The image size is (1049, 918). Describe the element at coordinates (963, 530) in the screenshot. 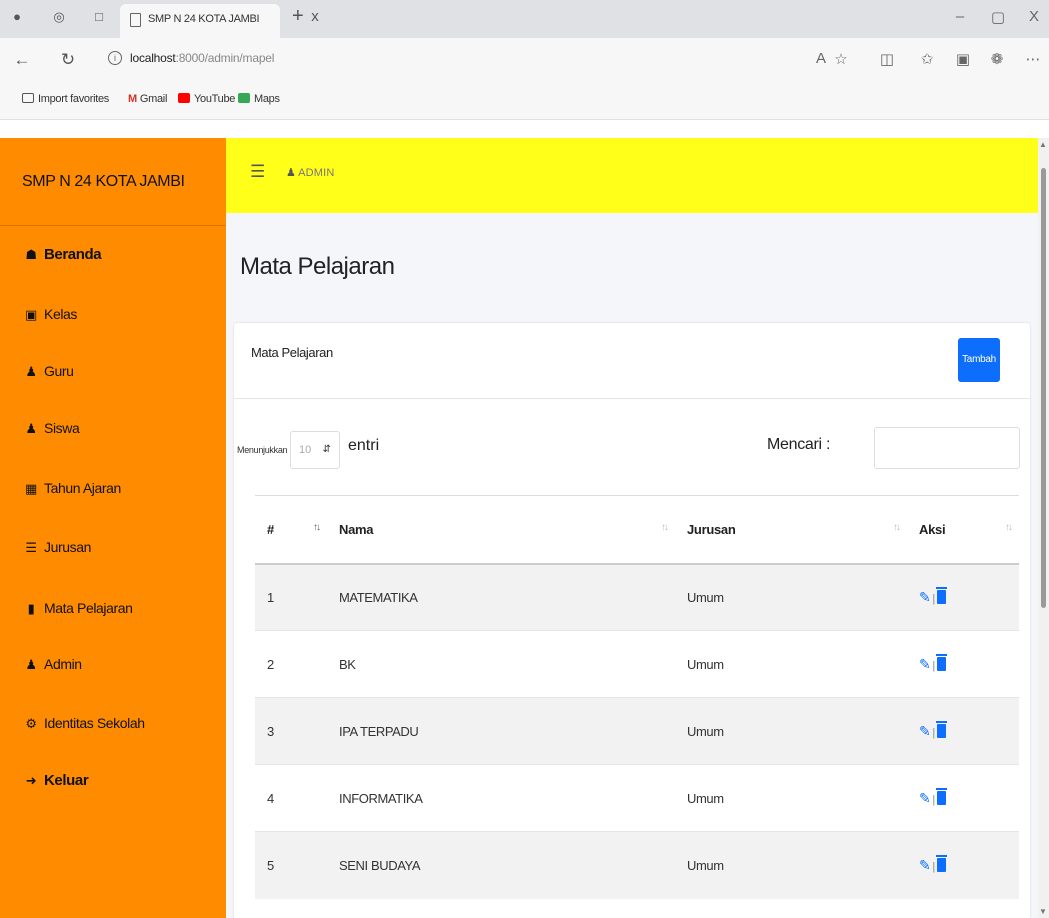

I see `column-header-aksi: Aksi ↑↓` at that location.